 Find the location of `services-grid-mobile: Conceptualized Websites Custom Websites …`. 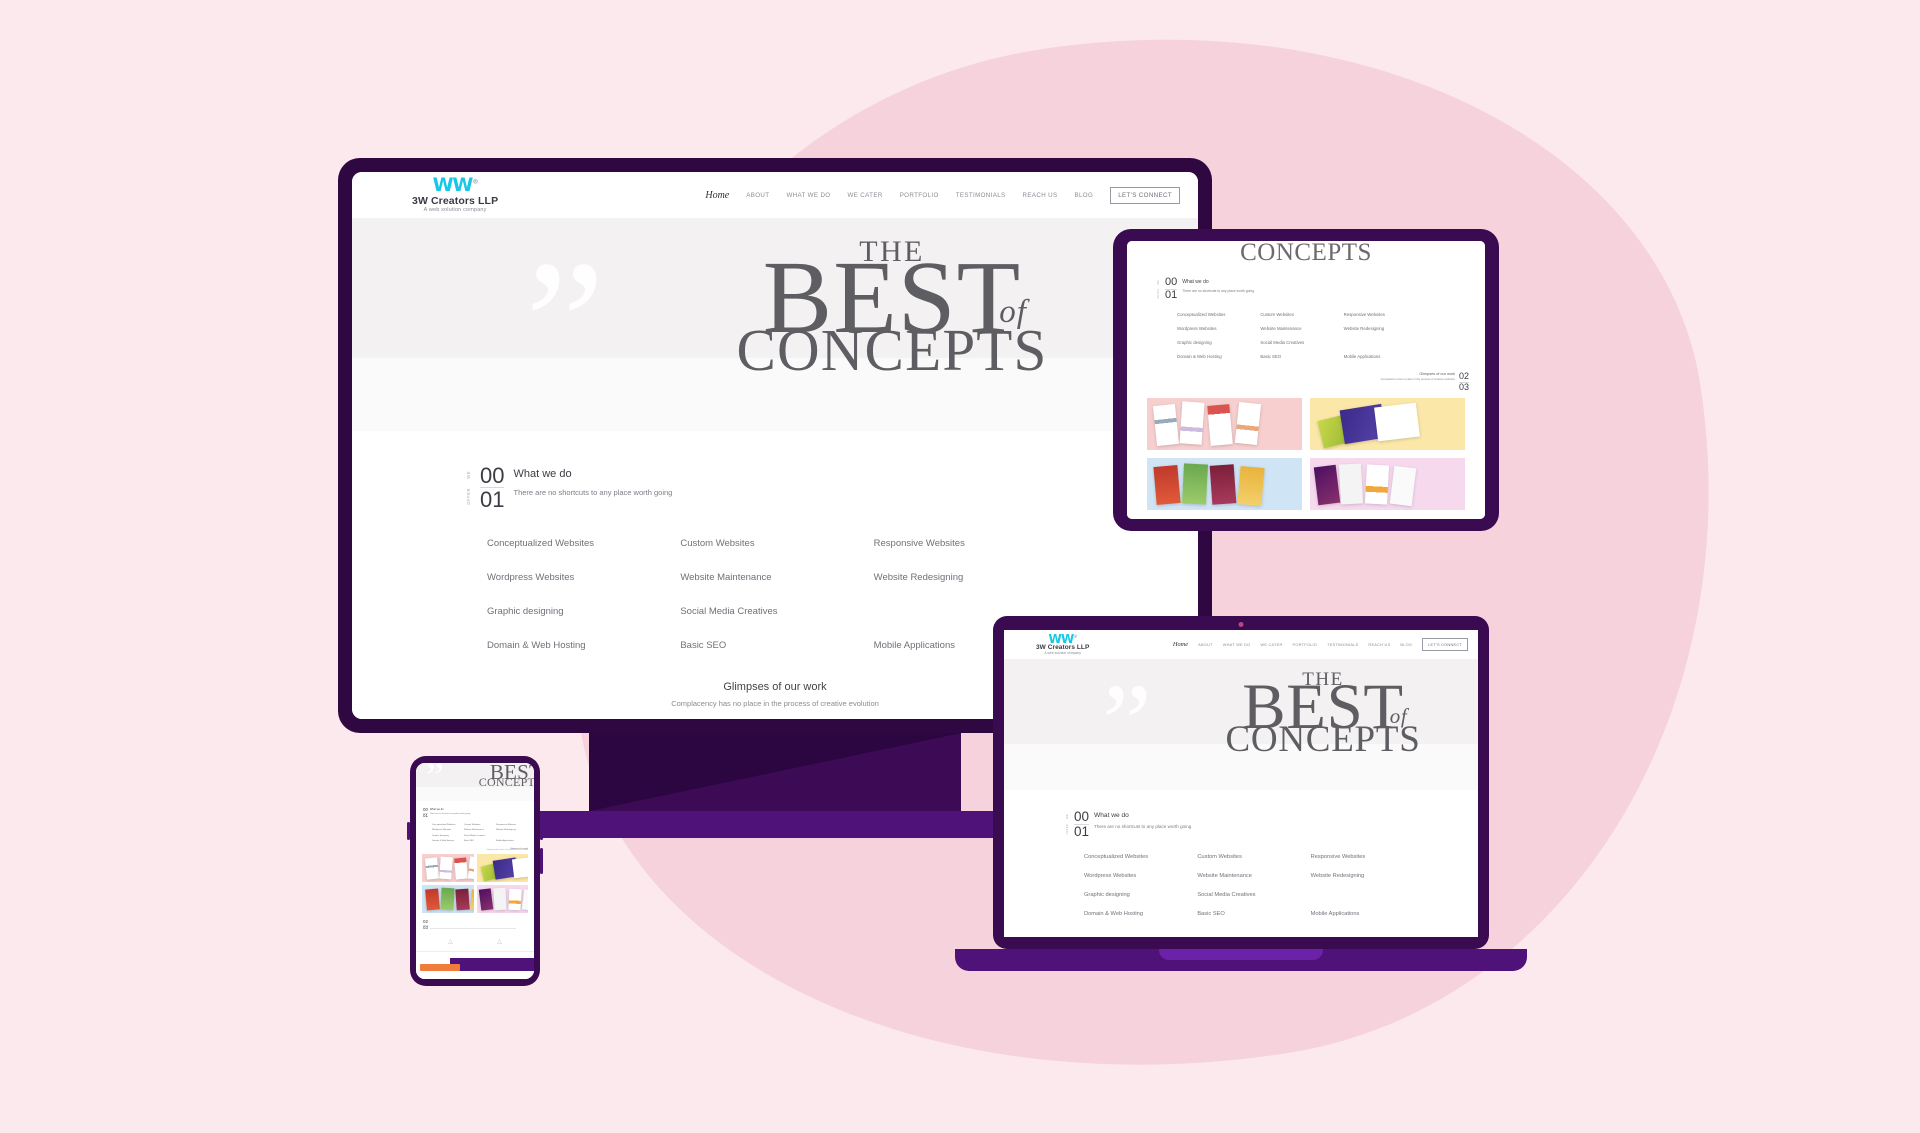

services-grid-mobile: Conceptualized Websites Custom Websites … is located at coordinates (480, 833).